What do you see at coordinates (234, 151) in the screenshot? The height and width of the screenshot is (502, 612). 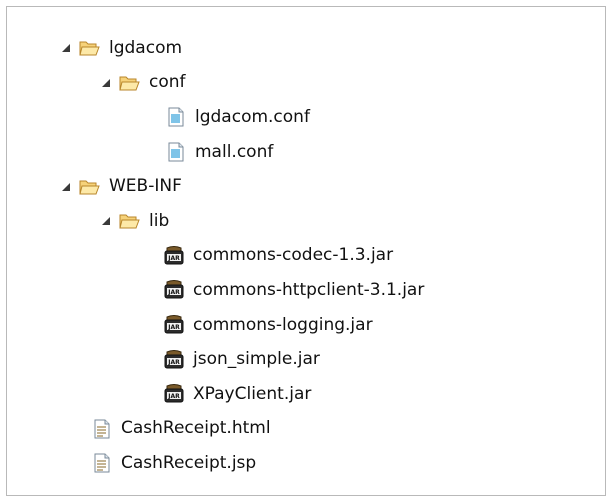 I see `tree-item-label: mall.conf` at bounding box center [234, 151].